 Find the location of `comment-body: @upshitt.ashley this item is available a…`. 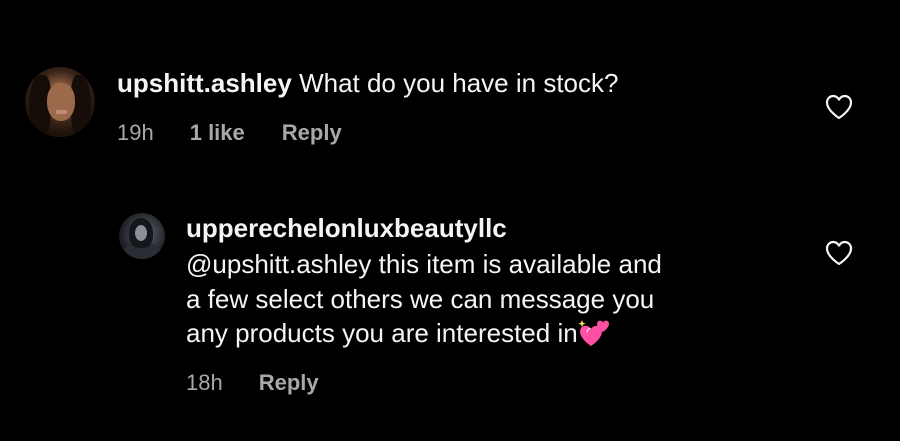

comment-body: @upshitt.ashley this item is available a… is located at coordinates (424, 299).